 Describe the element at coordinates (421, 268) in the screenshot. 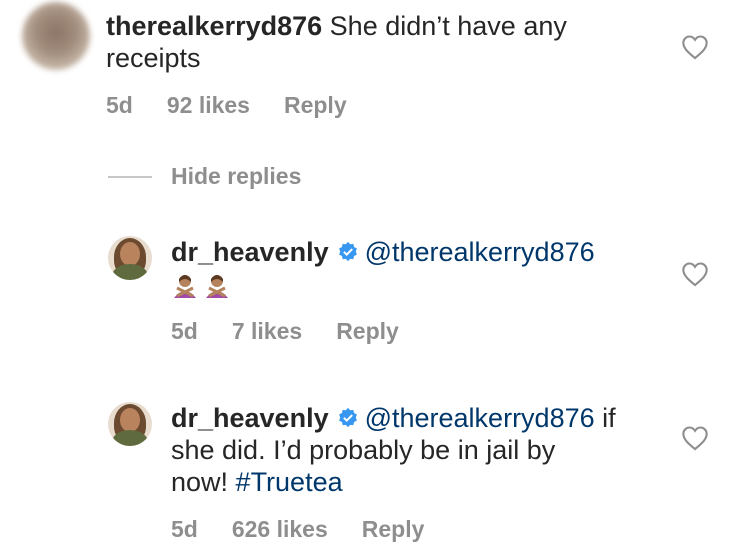

I see `reply-body: dr_heavenly @therealkerryd876` at that location.